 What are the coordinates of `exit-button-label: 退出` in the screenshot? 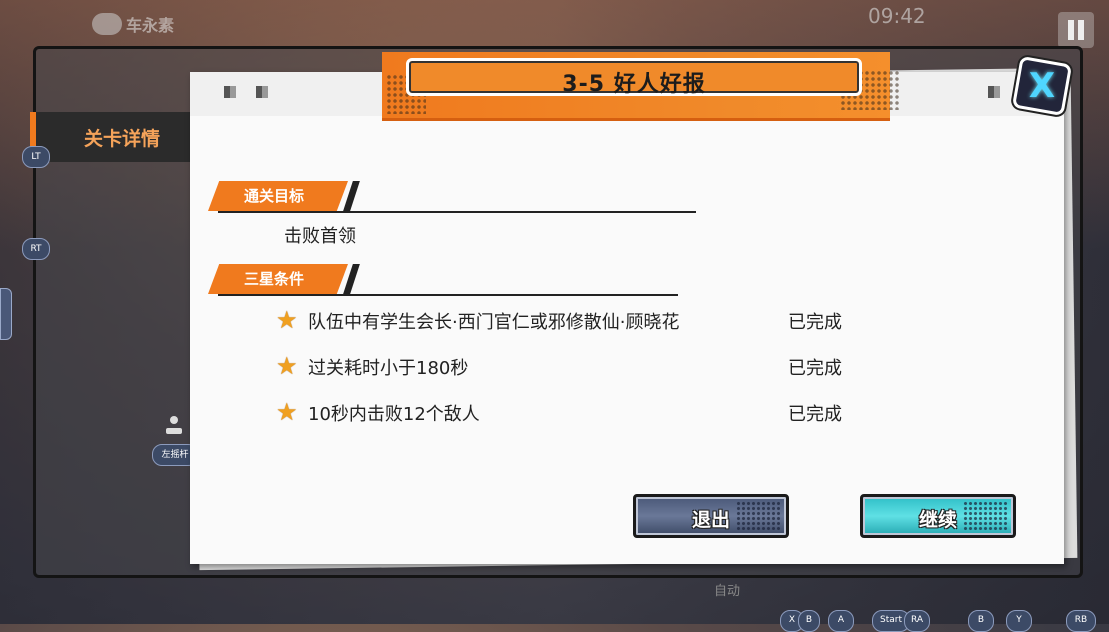 It's located at (710, 520).